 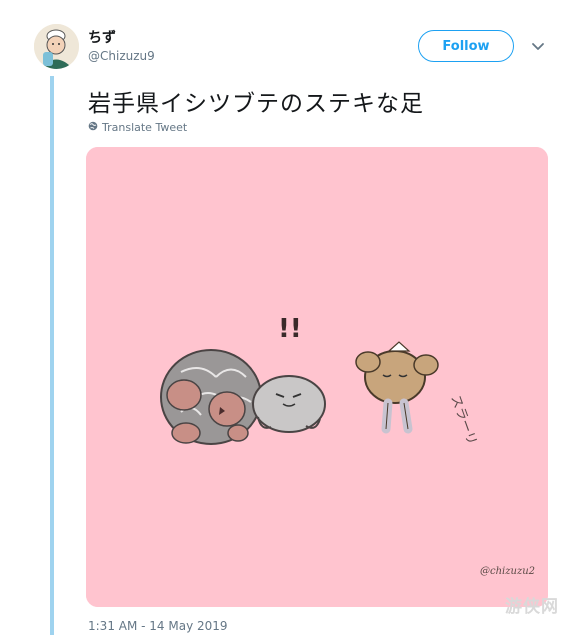 What do you see at coordinates (93, 127) in the screenshot?
I see `globe-icon` at bounding box center [93, 127].